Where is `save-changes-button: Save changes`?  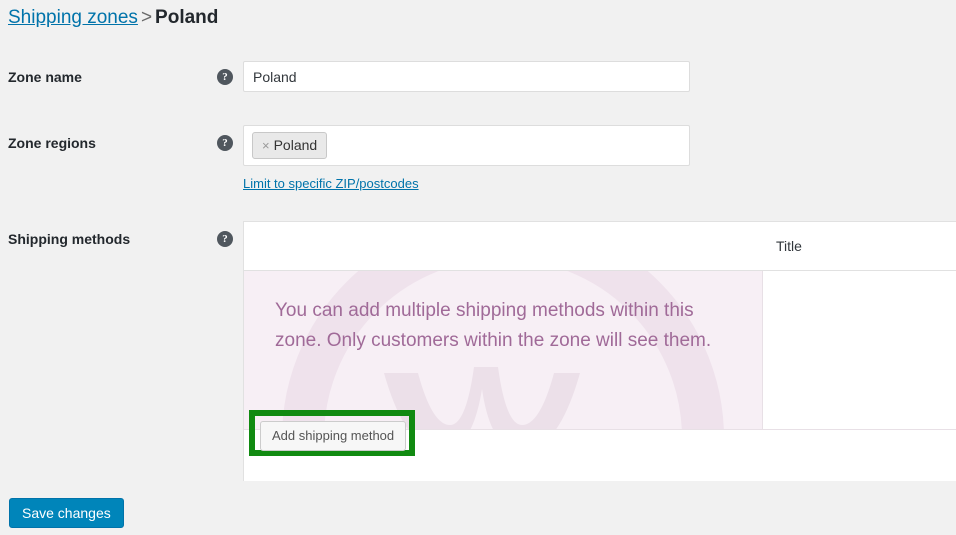 save-changes-button: Save changes is located at coordinates (66, 513).